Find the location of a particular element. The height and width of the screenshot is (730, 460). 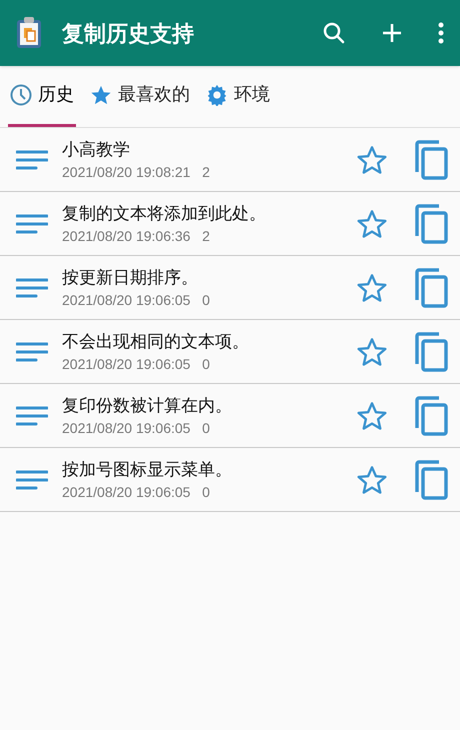

app-title: 复制历史支持 is located at coordinates (128, 34).